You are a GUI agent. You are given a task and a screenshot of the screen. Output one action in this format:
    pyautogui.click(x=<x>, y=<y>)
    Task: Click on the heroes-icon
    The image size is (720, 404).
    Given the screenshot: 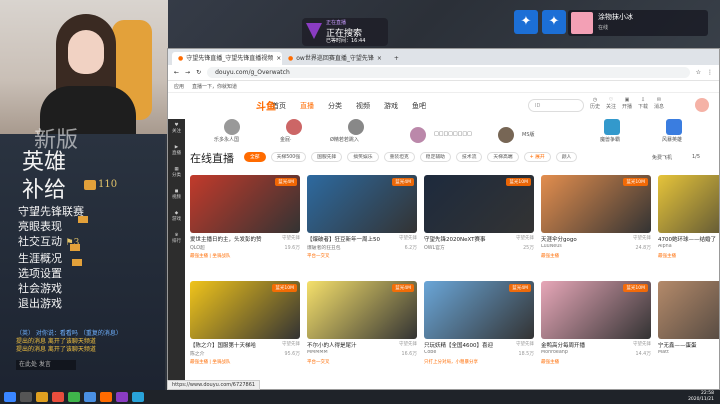 What is the action you would take?
    pyautogui.click(x=674, y=127)
    